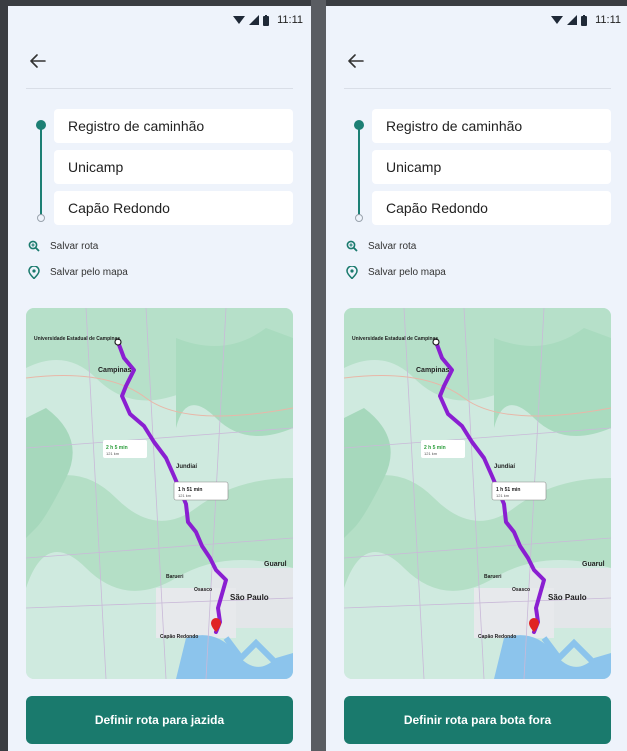 The width and height of the screenshot is (627, 751). What do you see at coordinates (318, 375) in the screenshot?
I see `screen-divider` at bounding box center [318, 375].